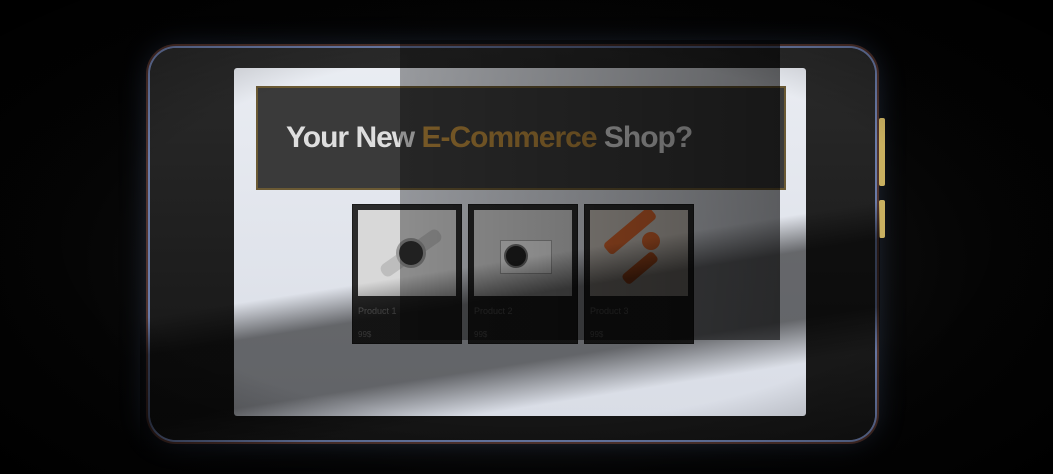 This screenshot has width=1053, height=474. I want to click on tablet-side-button-top, so click(882, 152).